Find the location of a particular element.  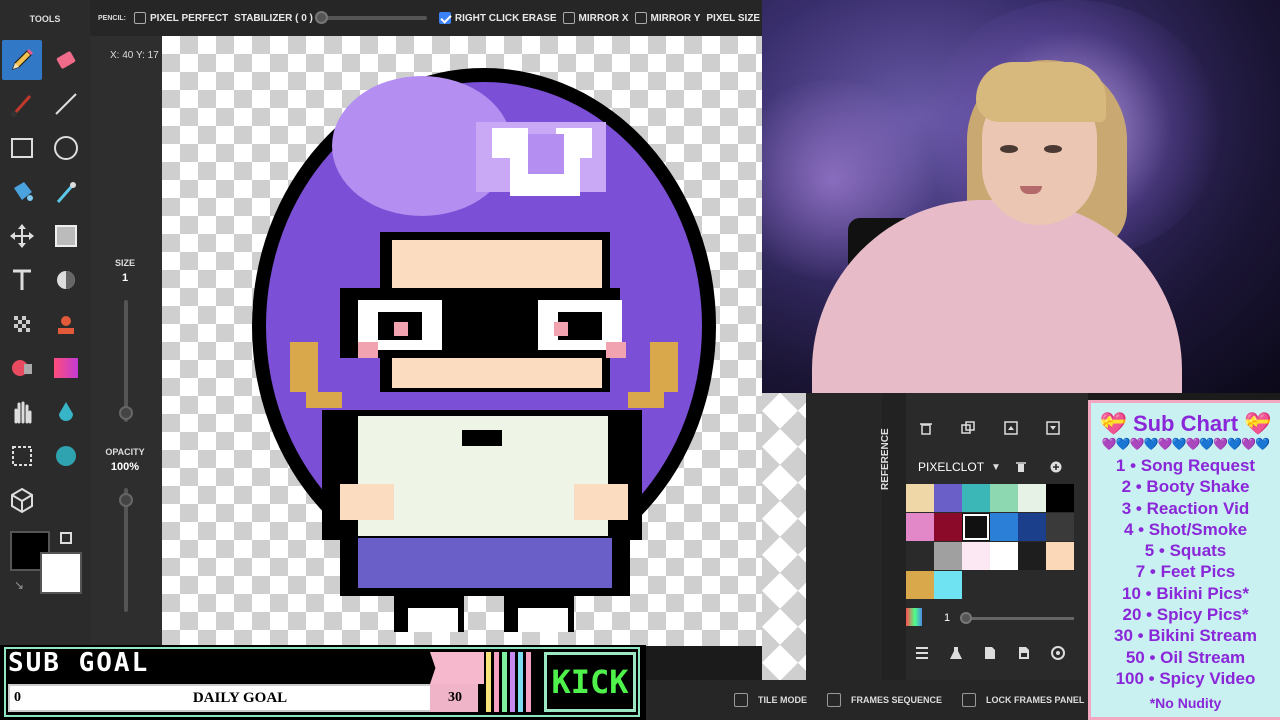

add-color-icon is located at coordinates (914, 617).